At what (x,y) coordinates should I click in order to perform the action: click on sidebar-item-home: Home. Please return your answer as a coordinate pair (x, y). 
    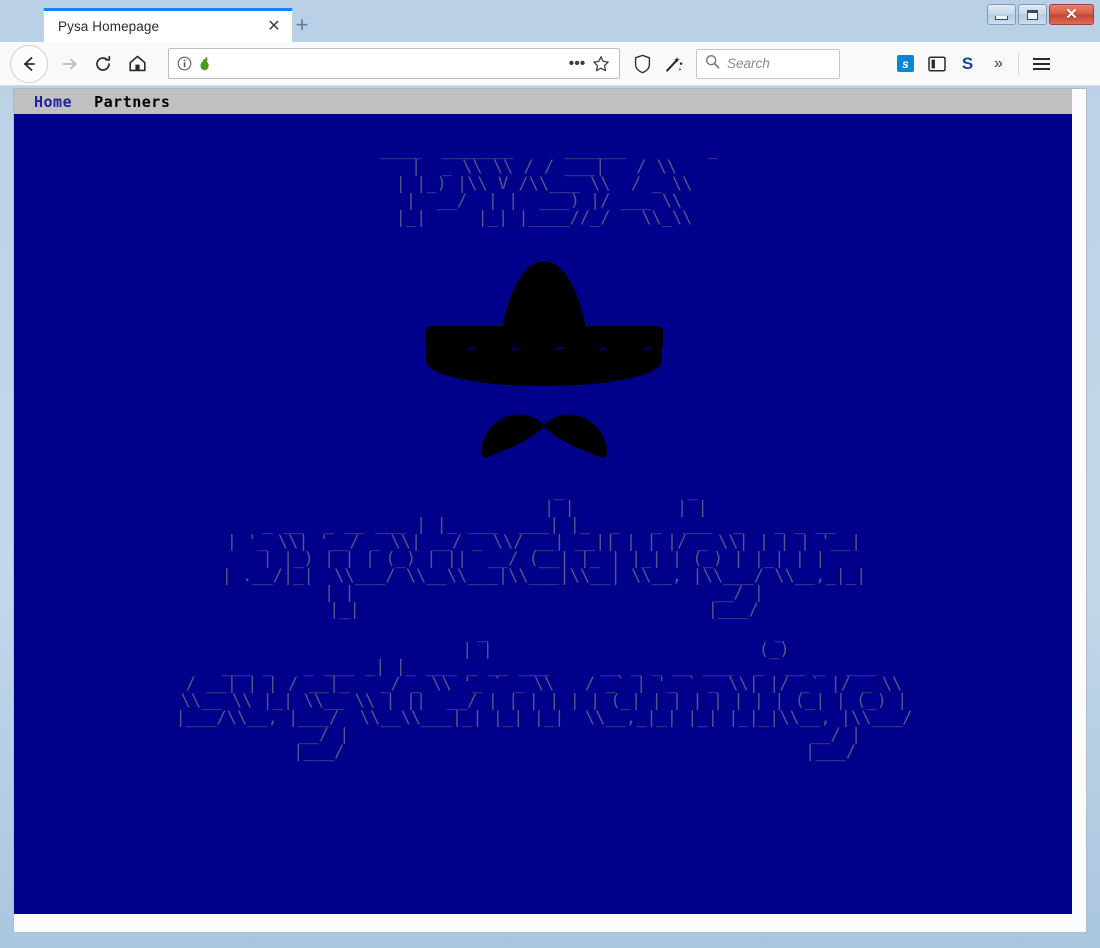
    Looking at the image, I should click on (53, 102).